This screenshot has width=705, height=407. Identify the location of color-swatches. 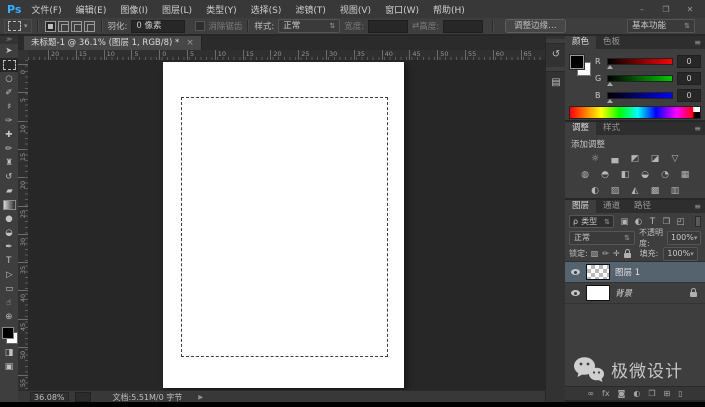
(9, 336).